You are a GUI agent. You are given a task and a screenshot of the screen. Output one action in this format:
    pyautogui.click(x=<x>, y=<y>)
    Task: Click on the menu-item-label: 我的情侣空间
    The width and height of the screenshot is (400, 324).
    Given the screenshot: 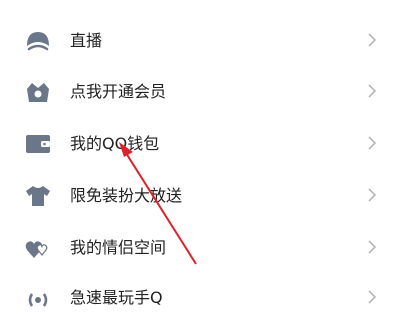 What is the action you would take?
    pyautogui.click(x=118, y=247)
    